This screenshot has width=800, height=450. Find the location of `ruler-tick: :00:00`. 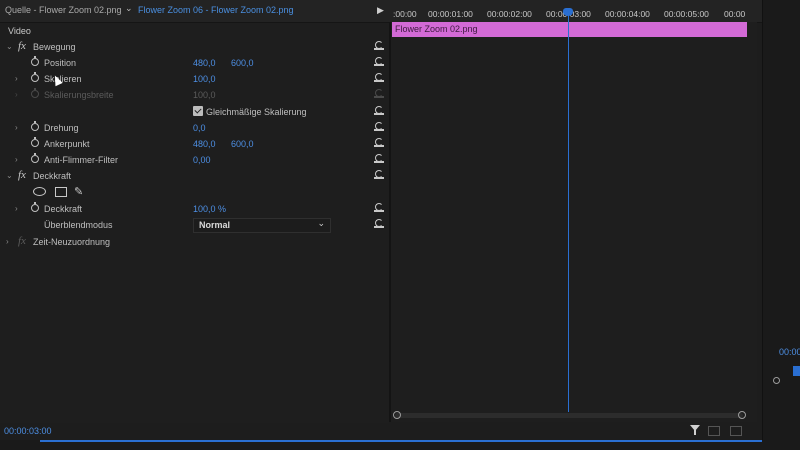

ruler-tick: :00:00 is located at coordinates (405, 14).